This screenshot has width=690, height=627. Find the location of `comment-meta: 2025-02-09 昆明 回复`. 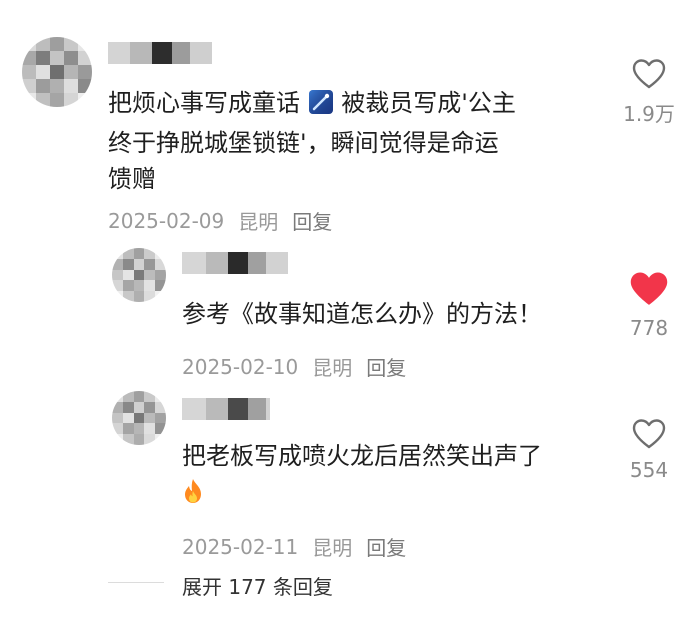

comment-meta: 2025-02-09 昆明 回复 is located at coordinates (220, 220).